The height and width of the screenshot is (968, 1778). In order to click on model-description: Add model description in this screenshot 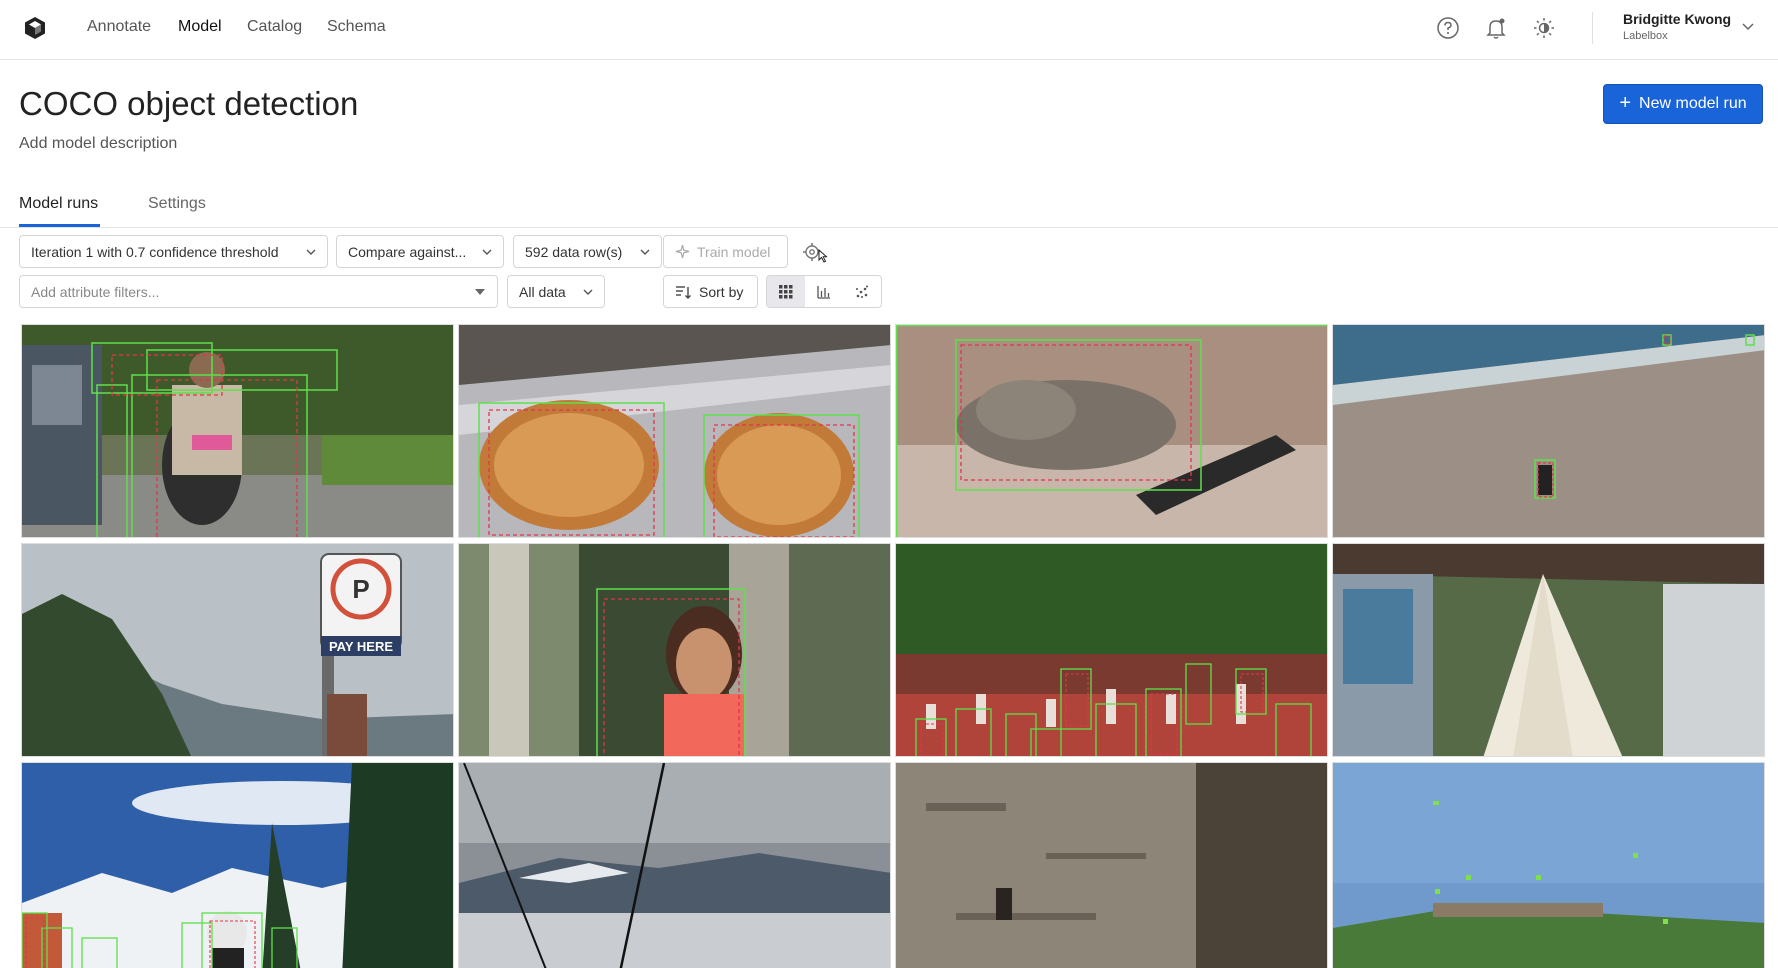, I will do `click(98, 144)`.